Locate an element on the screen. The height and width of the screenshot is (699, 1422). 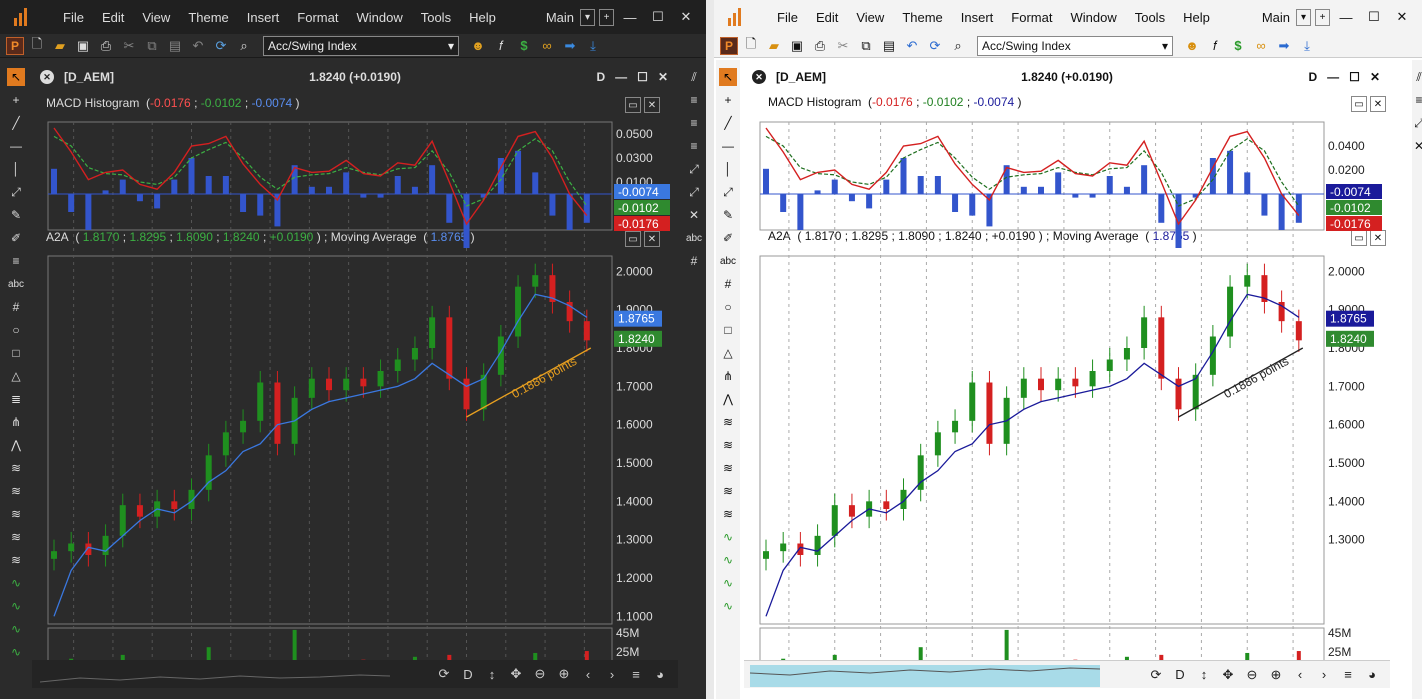
save-icon: ▣ is located at coordinates (83, 46).